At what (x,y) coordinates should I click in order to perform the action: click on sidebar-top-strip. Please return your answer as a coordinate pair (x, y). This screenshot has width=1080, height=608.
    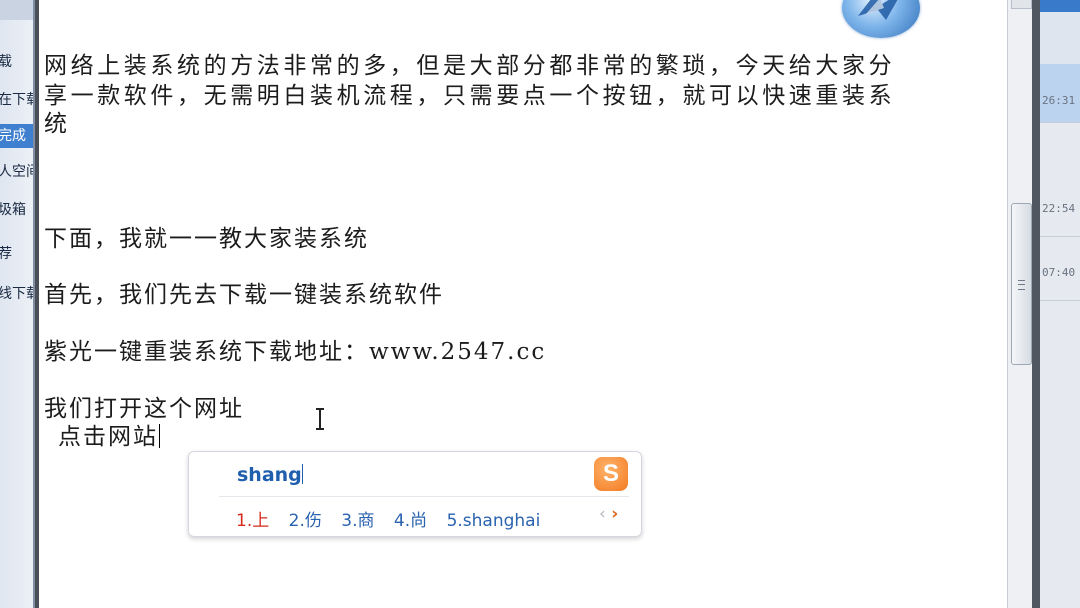
    Looking at the image, I should click on (18, 10).